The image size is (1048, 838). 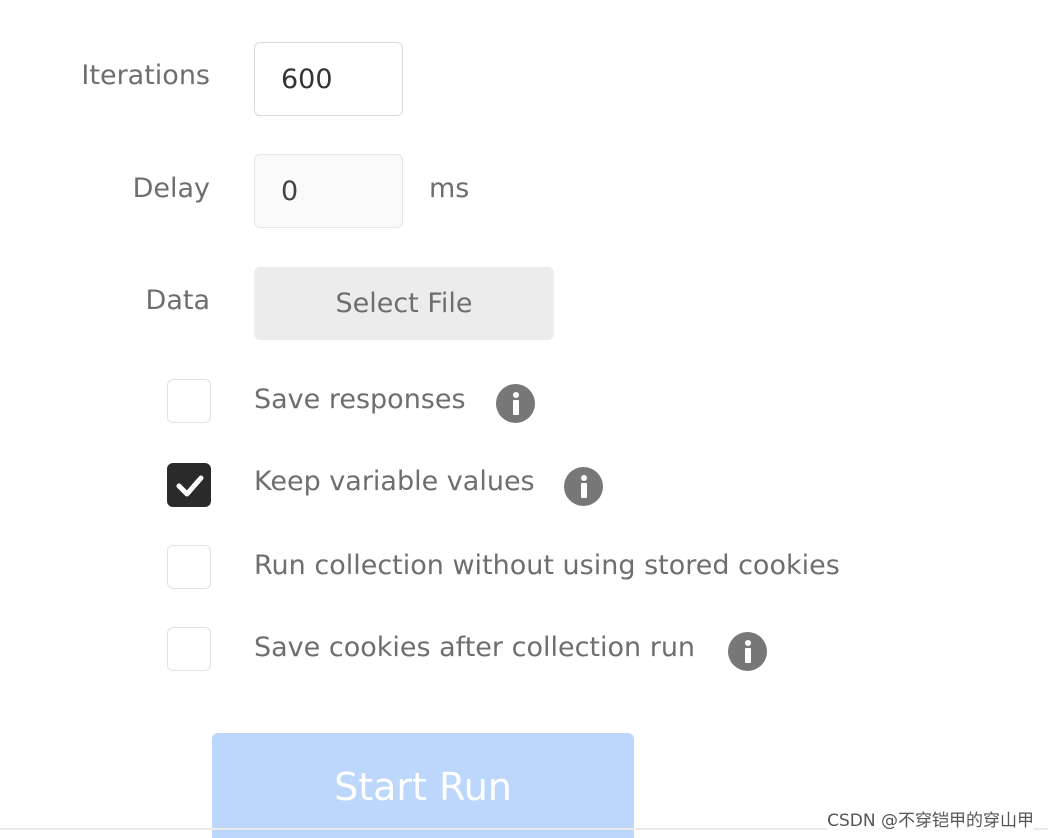 I want to click on delay-input, so click(x=328, y=191).